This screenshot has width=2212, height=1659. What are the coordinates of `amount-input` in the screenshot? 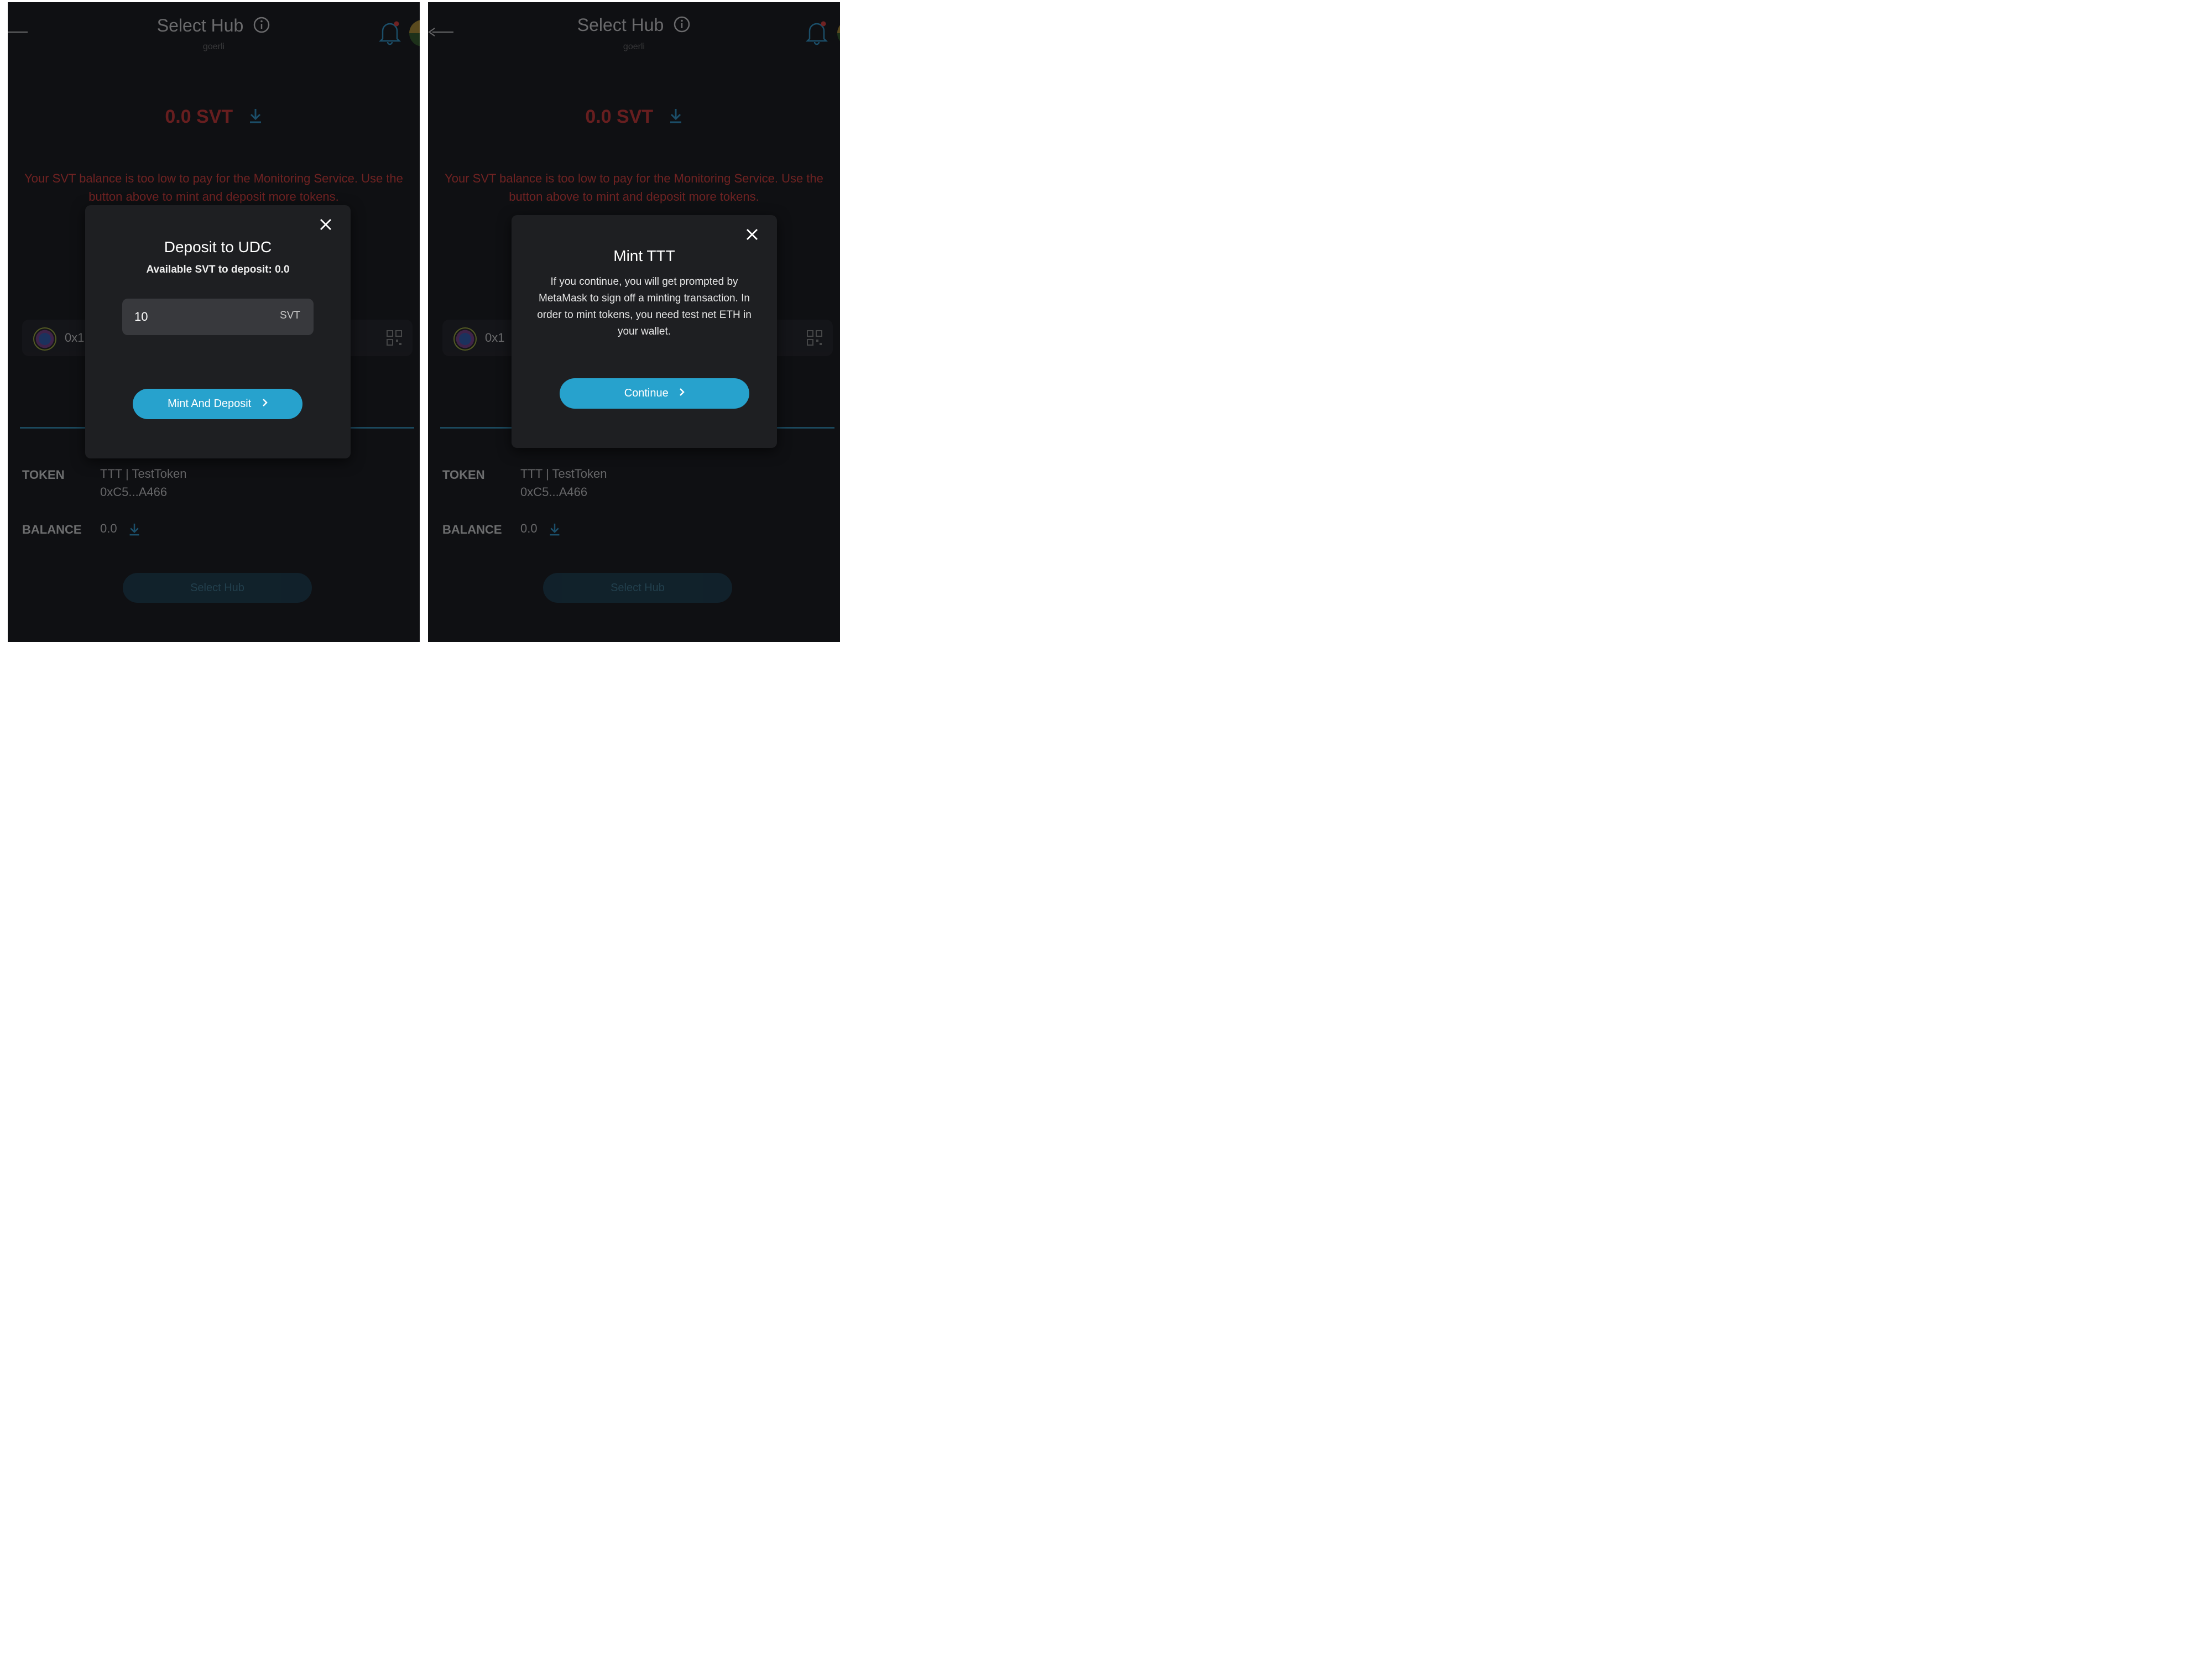 It's located at (190, 317).